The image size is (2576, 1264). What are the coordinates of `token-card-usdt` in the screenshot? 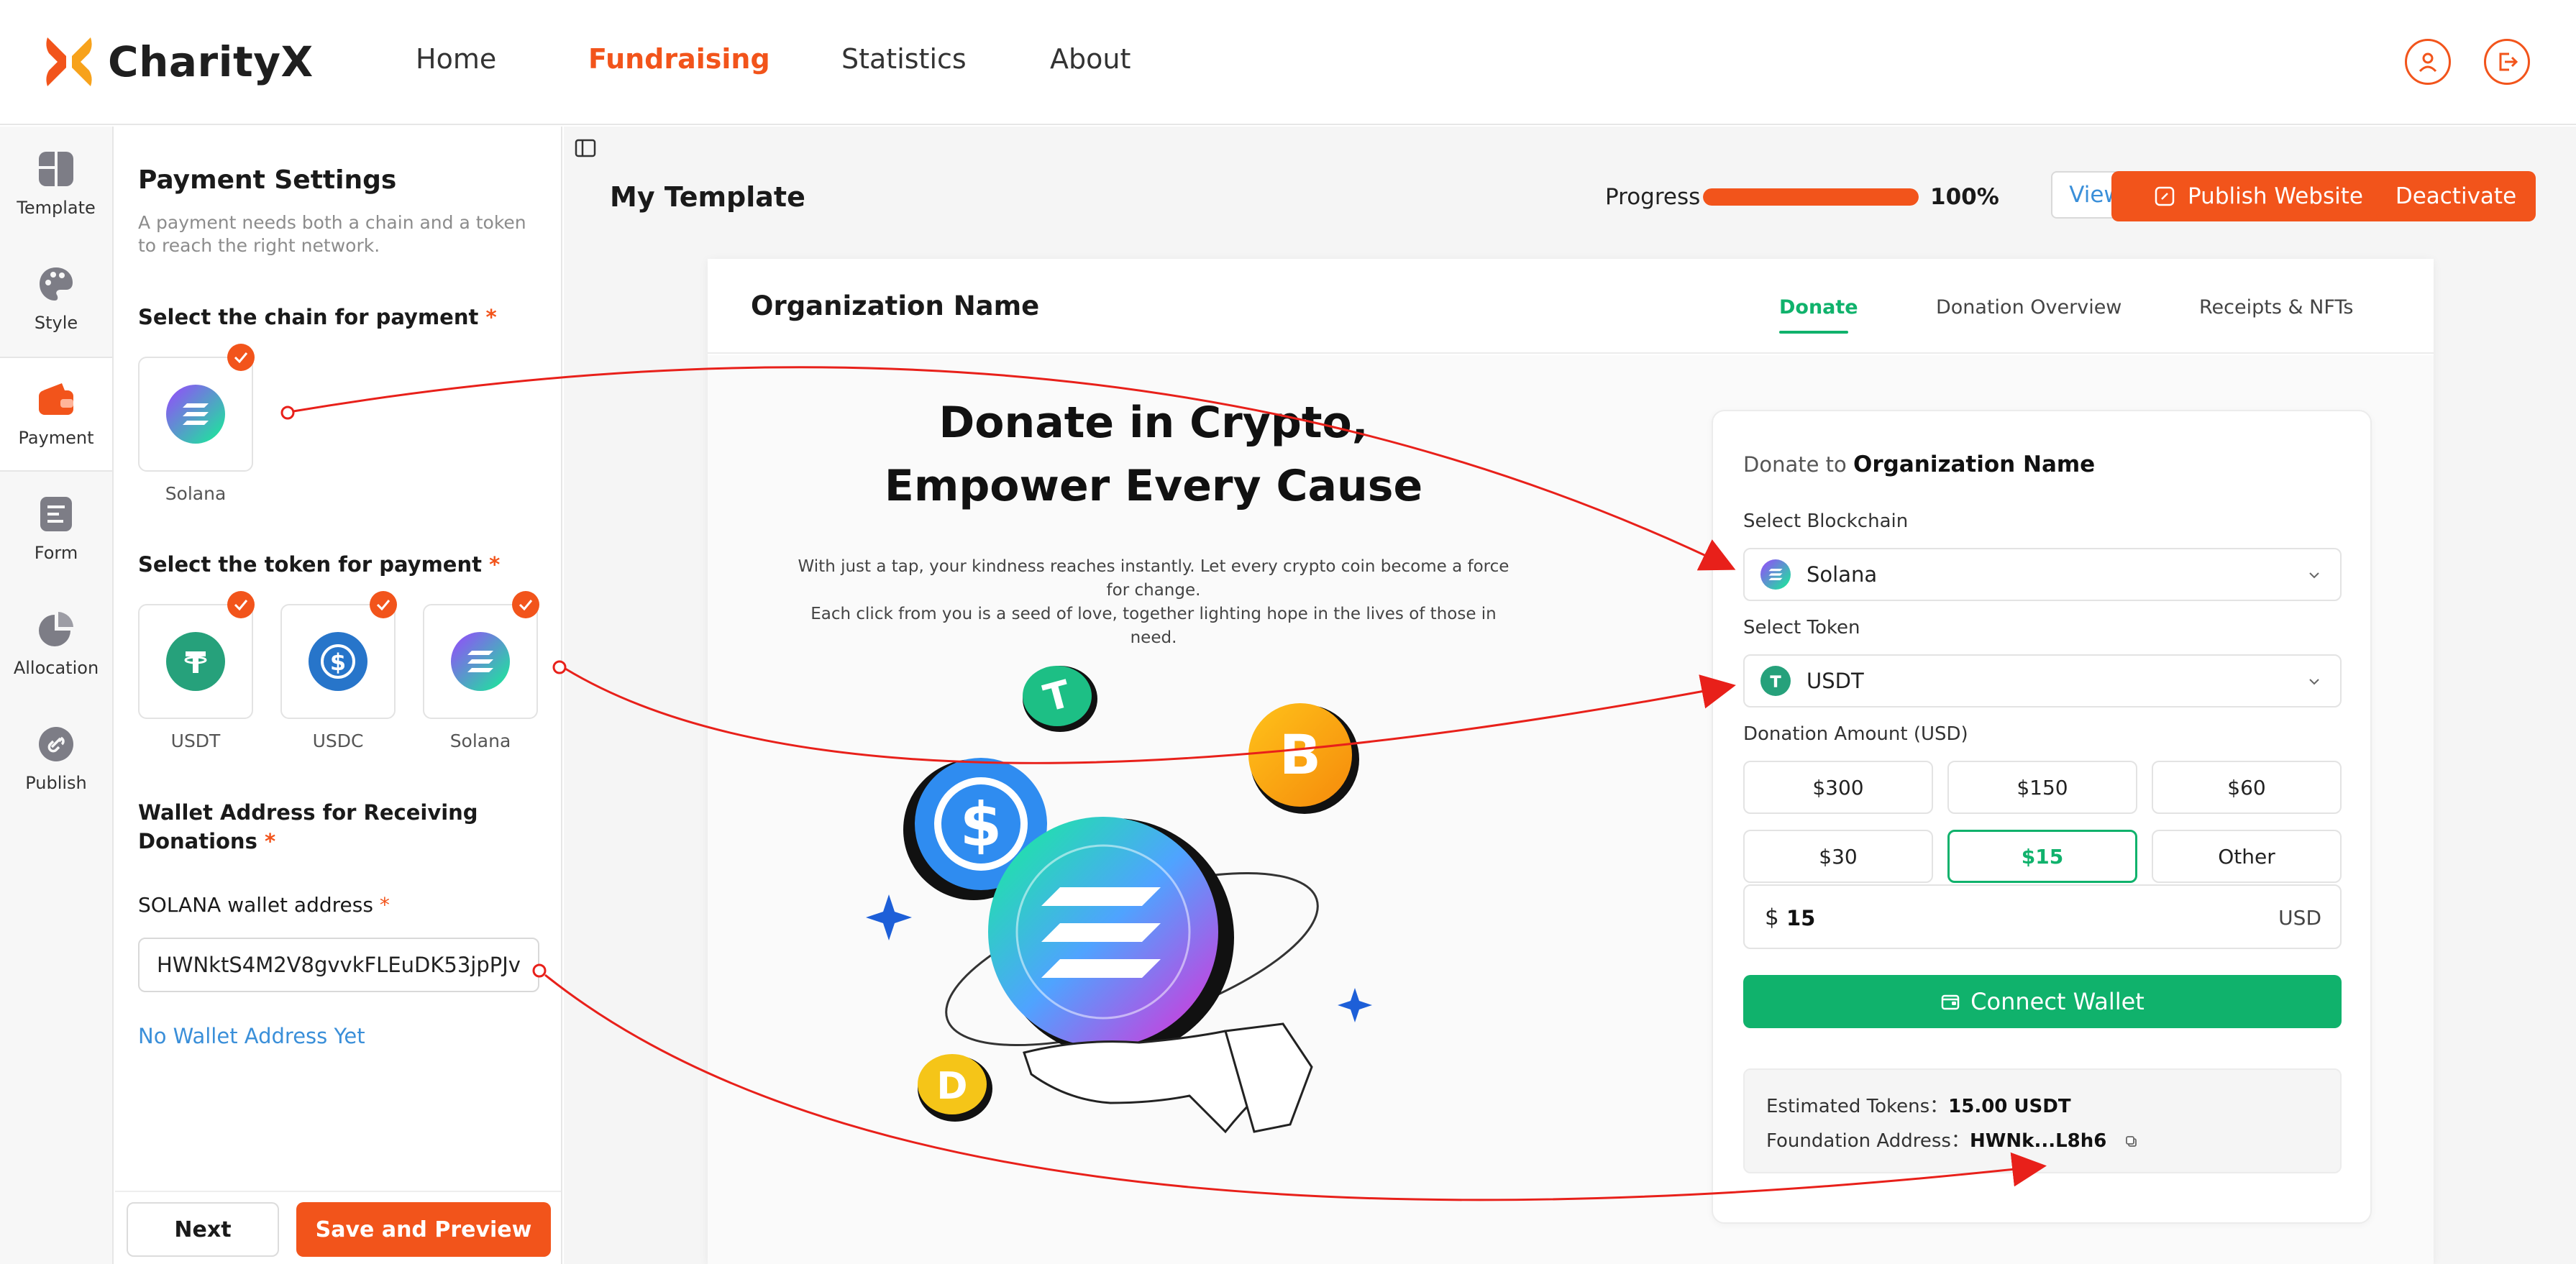 It's located at (196, 655).